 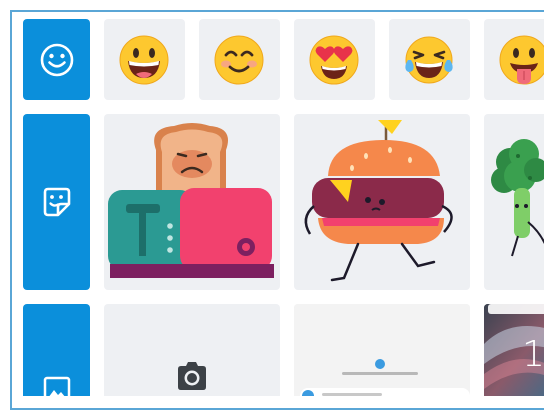 What do you see at coordinates (521, 60) in the screenshot?
I see `tongue-out-face-icon` at bounding box center [521, 60].